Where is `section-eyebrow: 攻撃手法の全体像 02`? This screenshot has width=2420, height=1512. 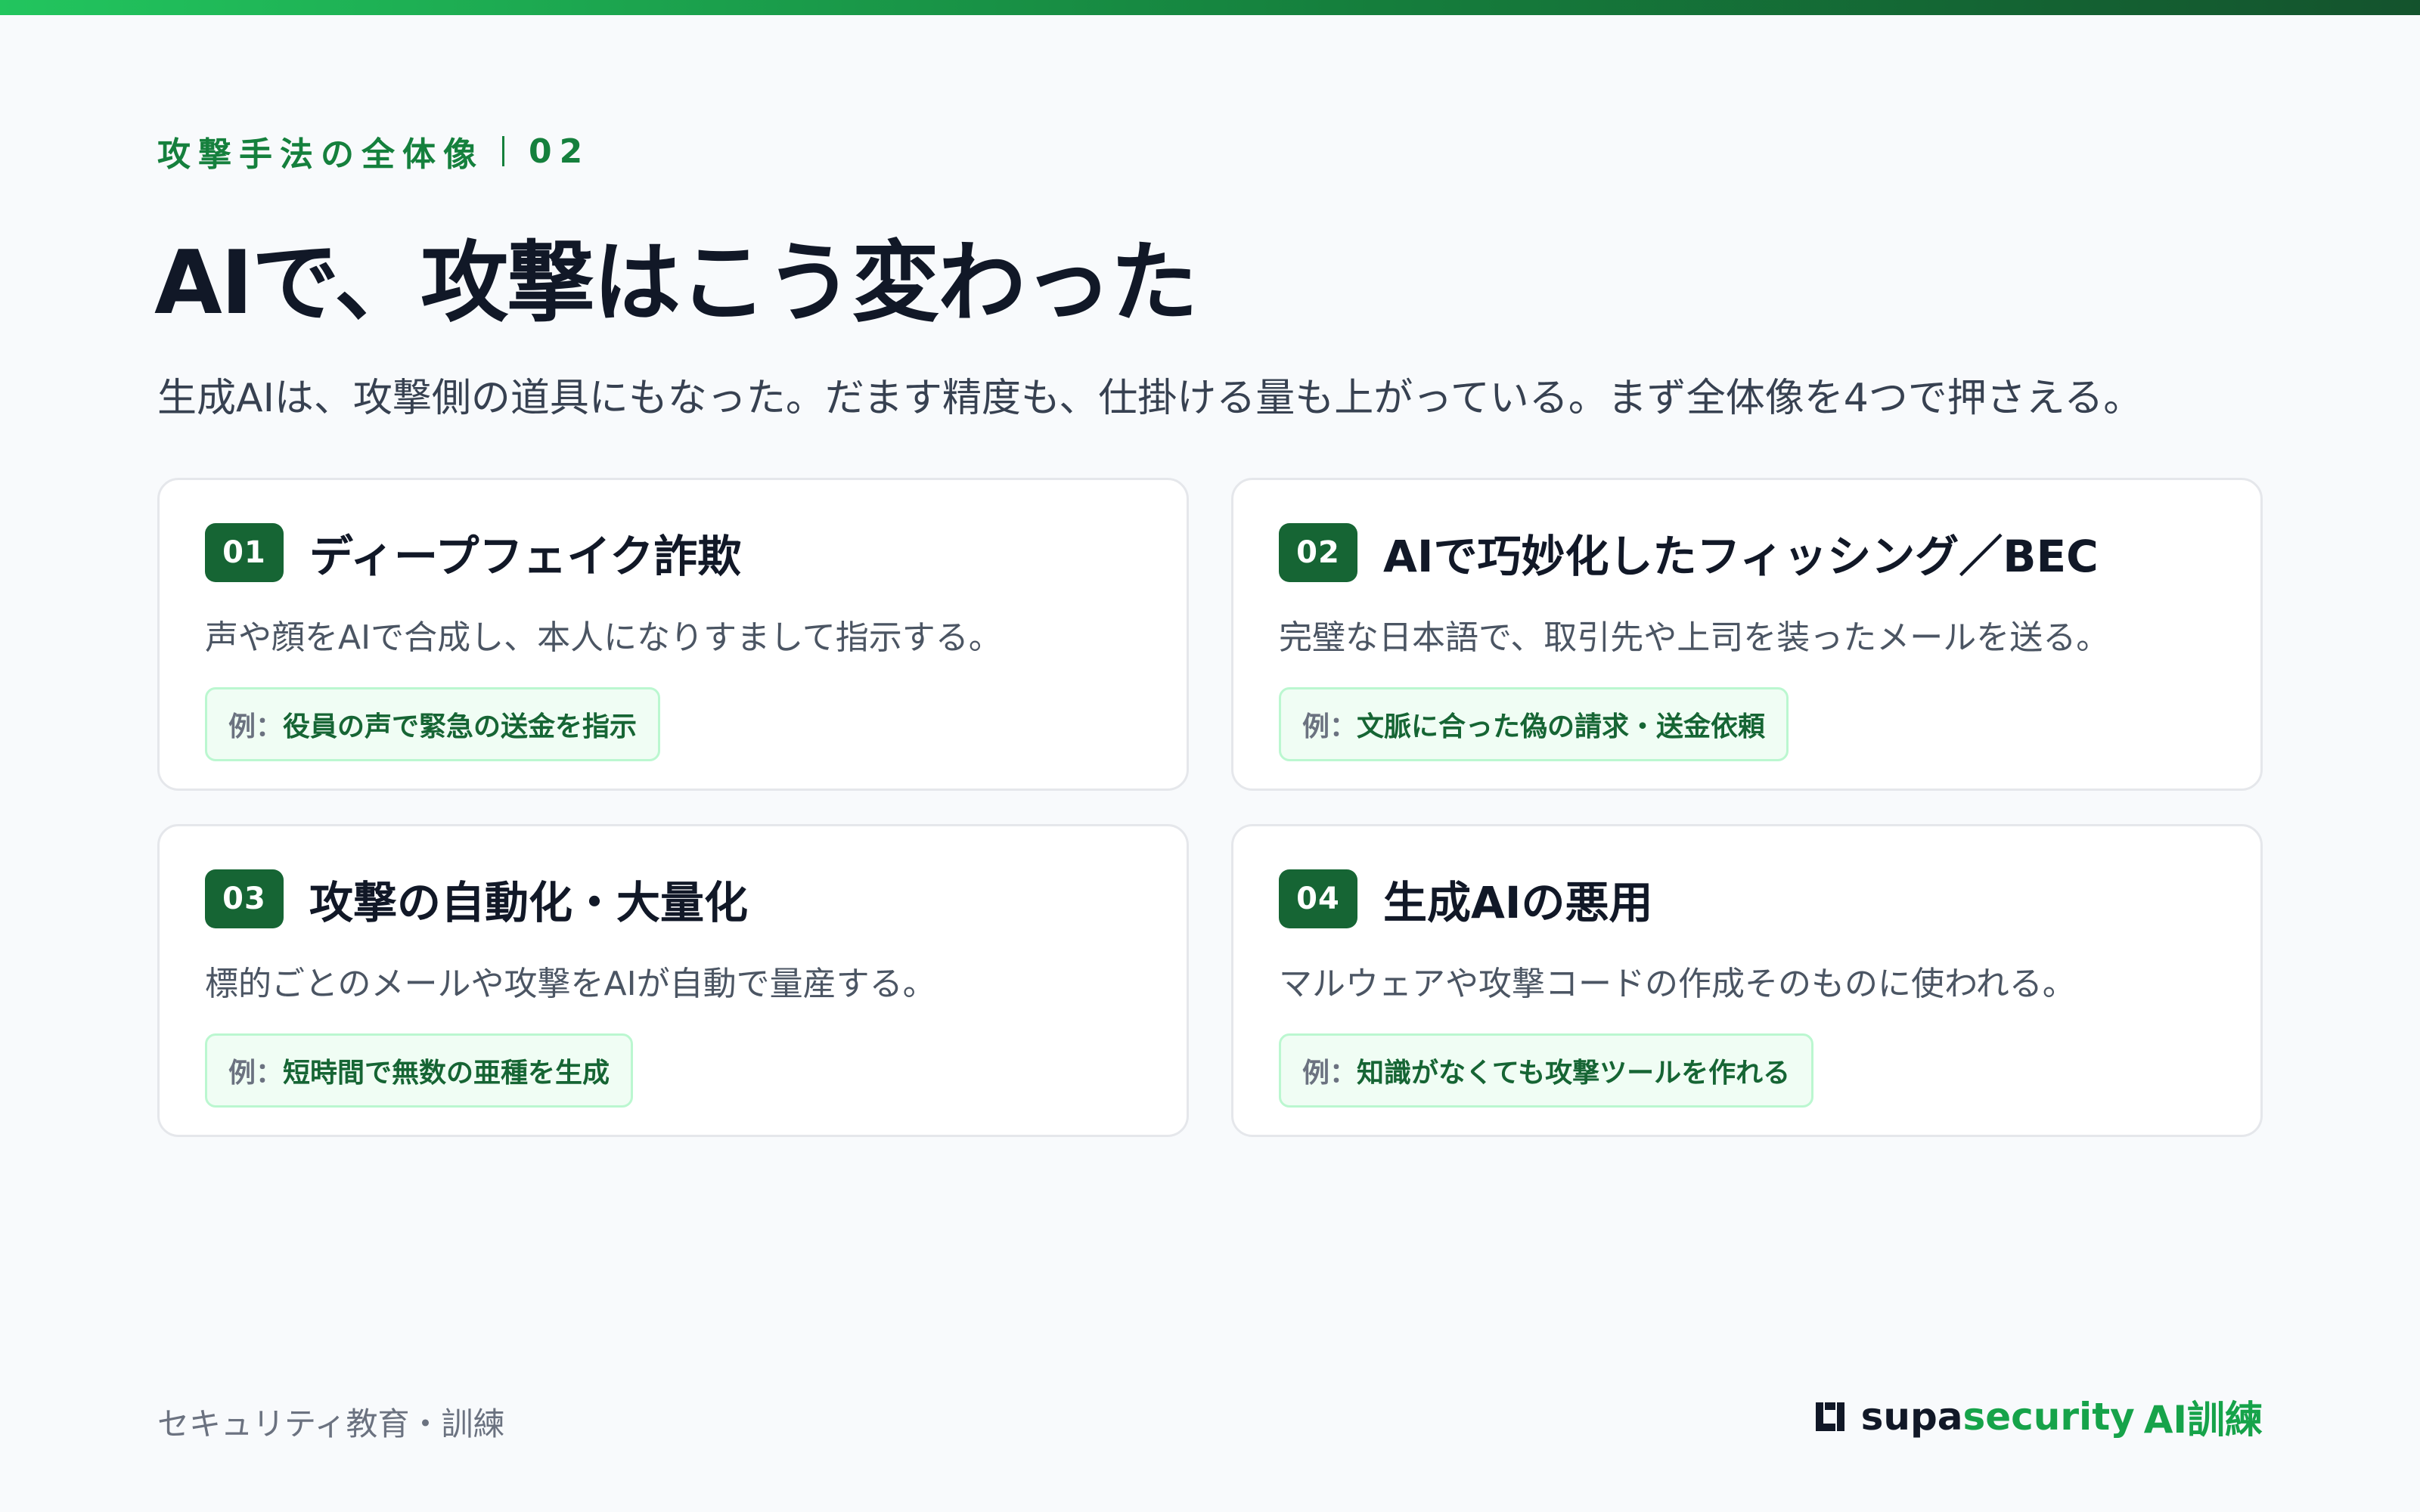 section-eyebrow: 攻撃手法の全体像 02 is located at coordinates (373, 151).